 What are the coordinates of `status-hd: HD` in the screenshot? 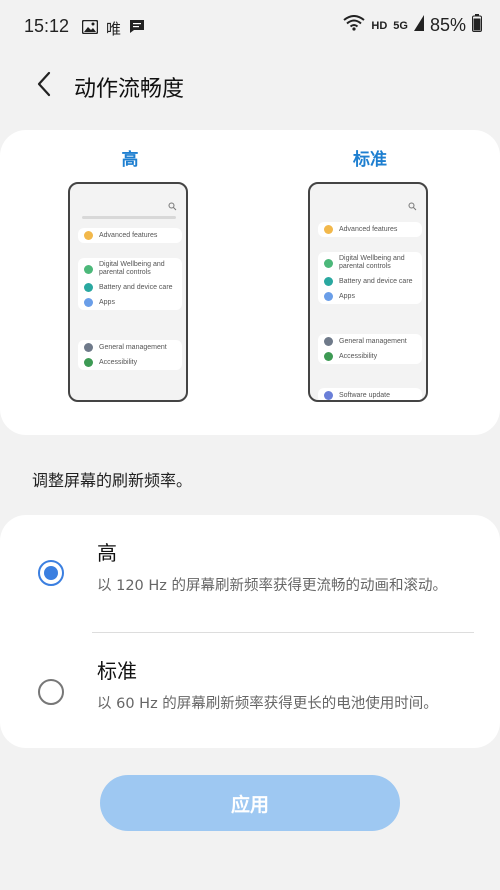 It's located at (379, 25).